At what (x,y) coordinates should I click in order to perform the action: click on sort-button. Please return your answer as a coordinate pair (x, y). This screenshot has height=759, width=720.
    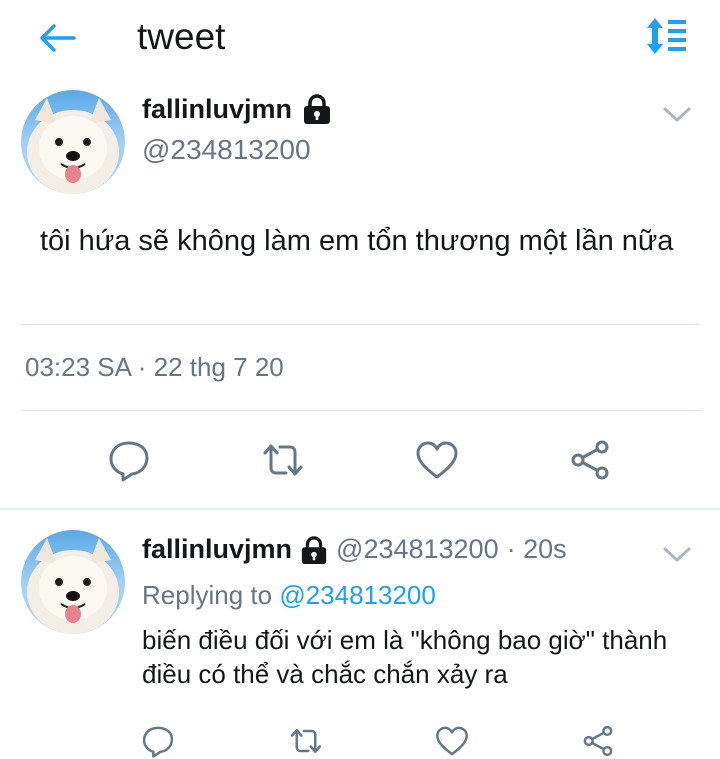
    Looking at the image, I should click on (667, 36).